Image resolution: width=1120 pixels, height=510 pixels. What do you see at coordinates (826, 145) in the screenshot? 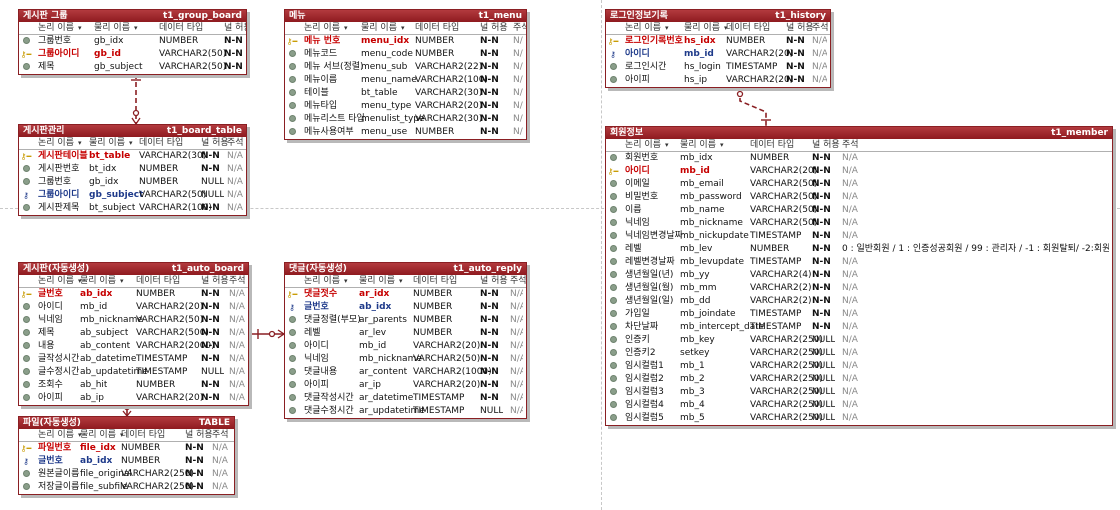
I see `col-header-nullable: 널 허용` at bounding box center [826, 145].